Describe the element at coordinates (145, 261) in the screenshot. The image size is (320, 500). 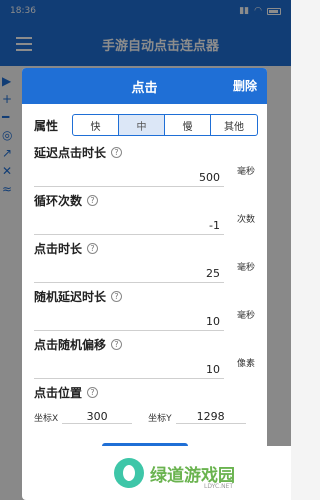
I see `click-duration-field: 点击时长 ? 25 毫秒` at that location.